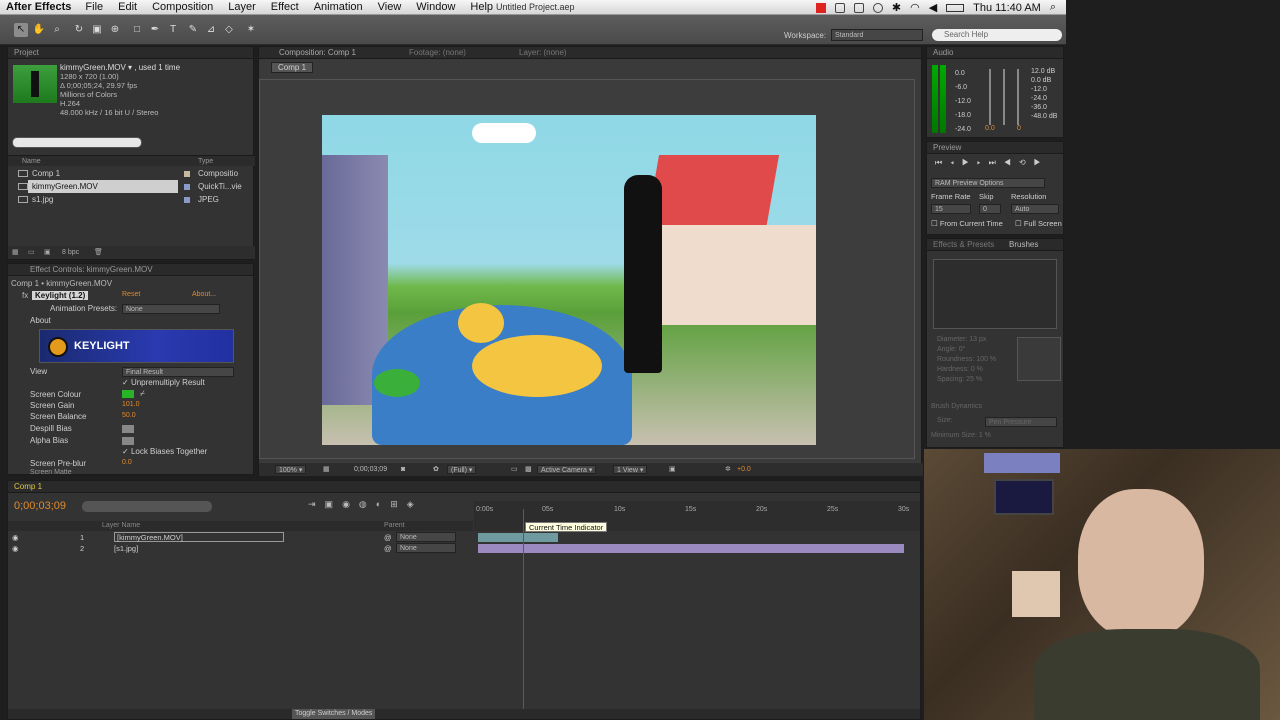 This screenshot has width=1280, height=720. Describe the element at coordinates (370, 469) in the screenshot. I see `viewer-timecode: 0;00;03;09` at that location.